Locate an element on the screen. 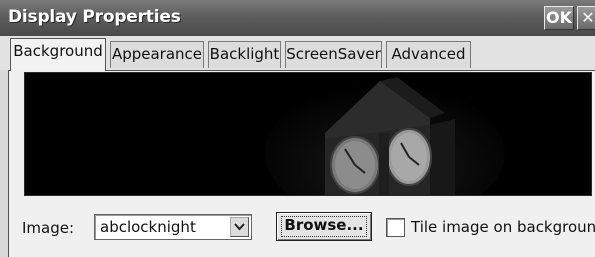  tile-image-checkbox is located at coordinates (395, 227).